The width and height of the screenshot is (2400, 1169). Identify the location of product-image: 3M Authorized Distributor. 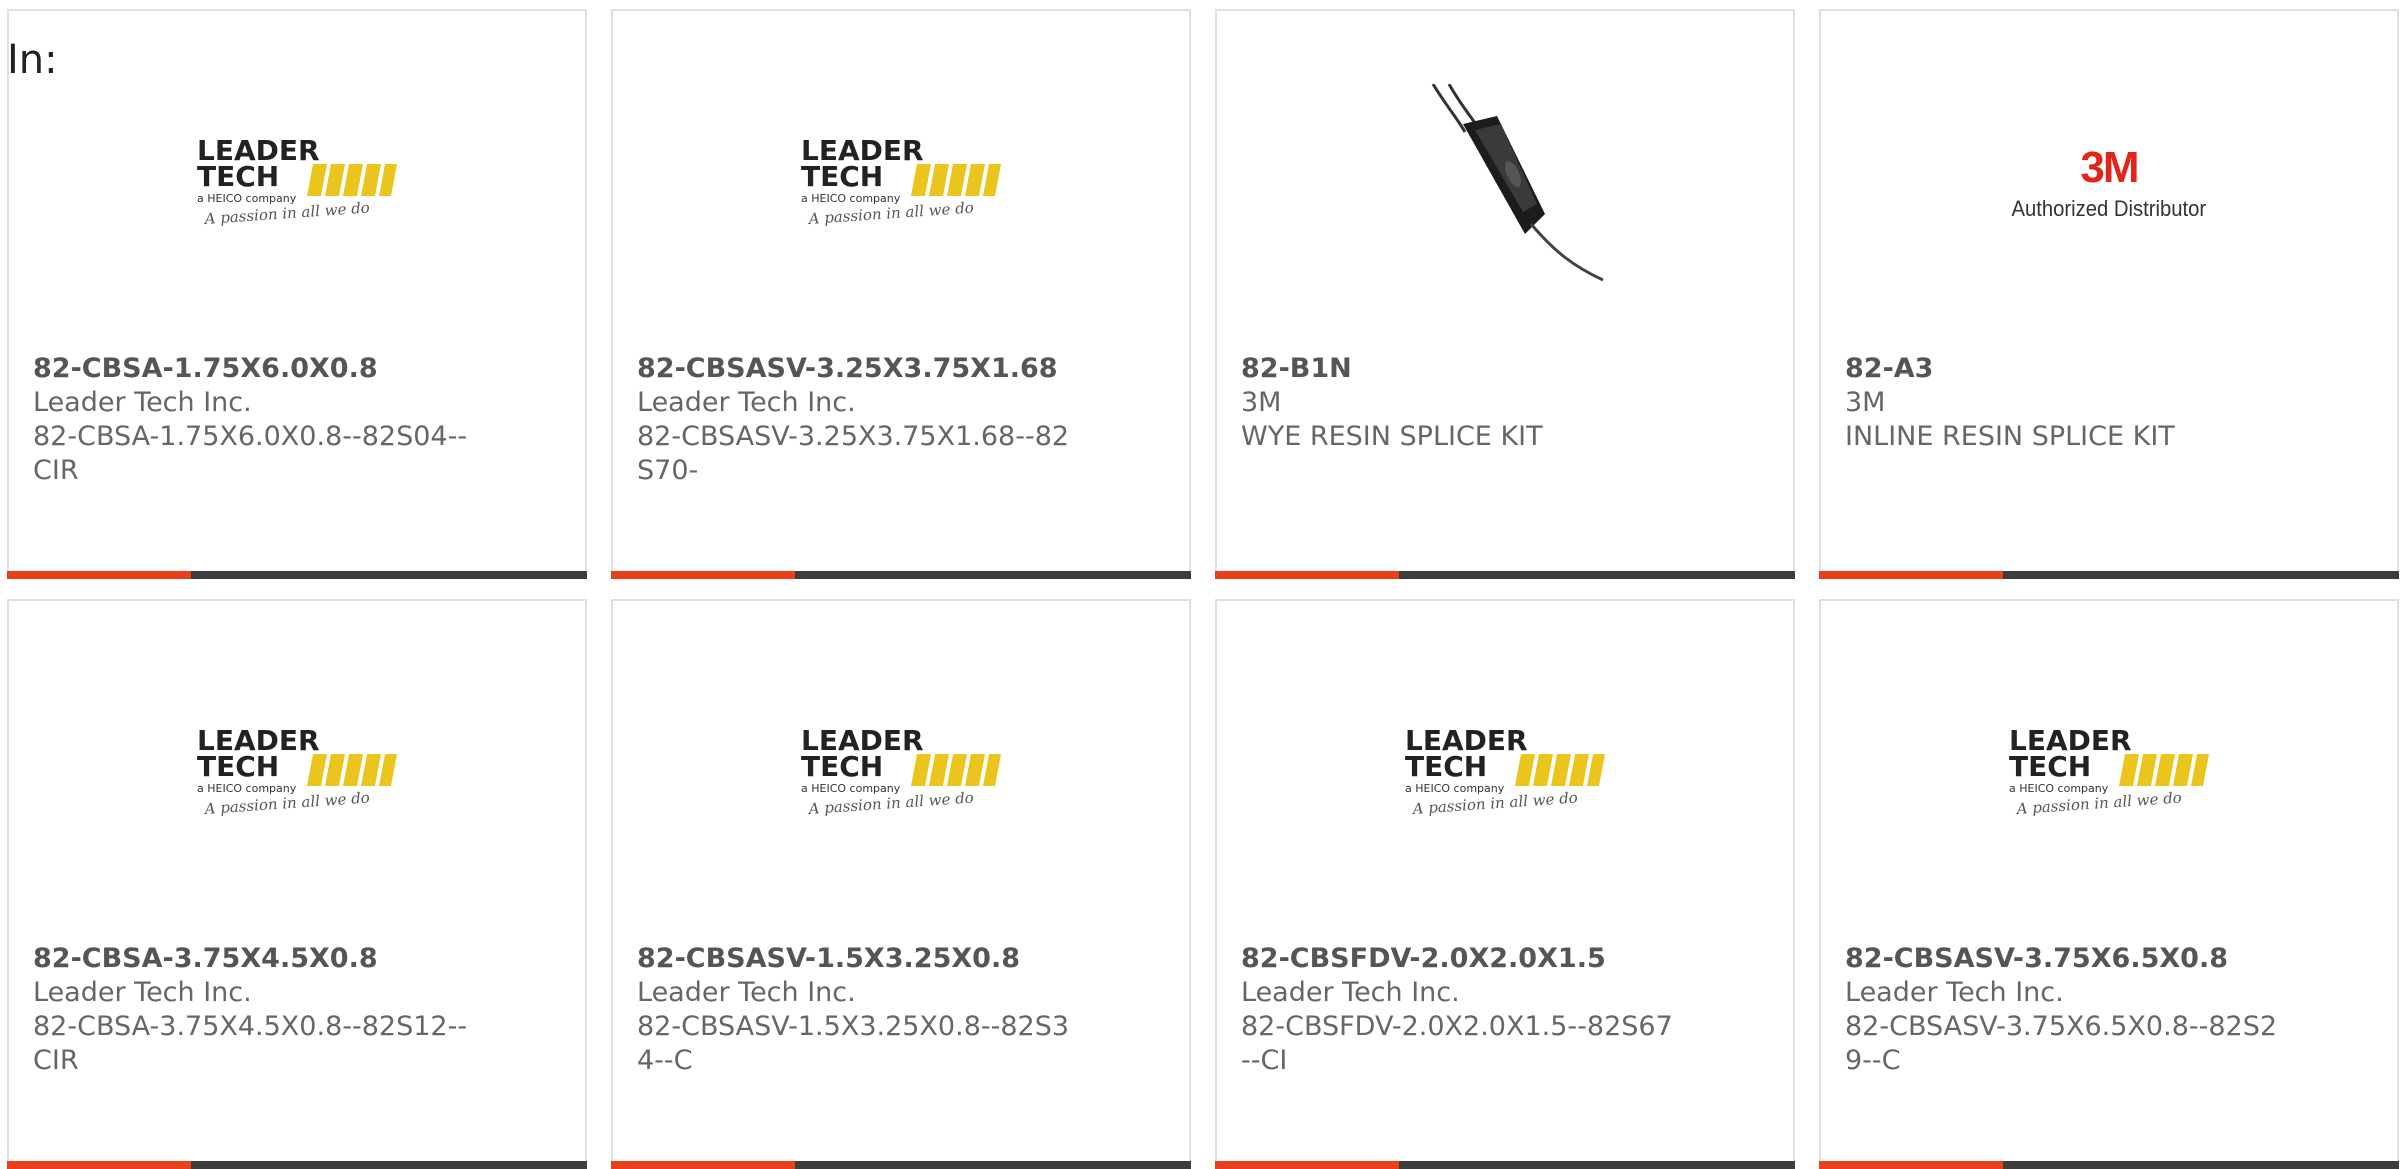
(2109, 184).